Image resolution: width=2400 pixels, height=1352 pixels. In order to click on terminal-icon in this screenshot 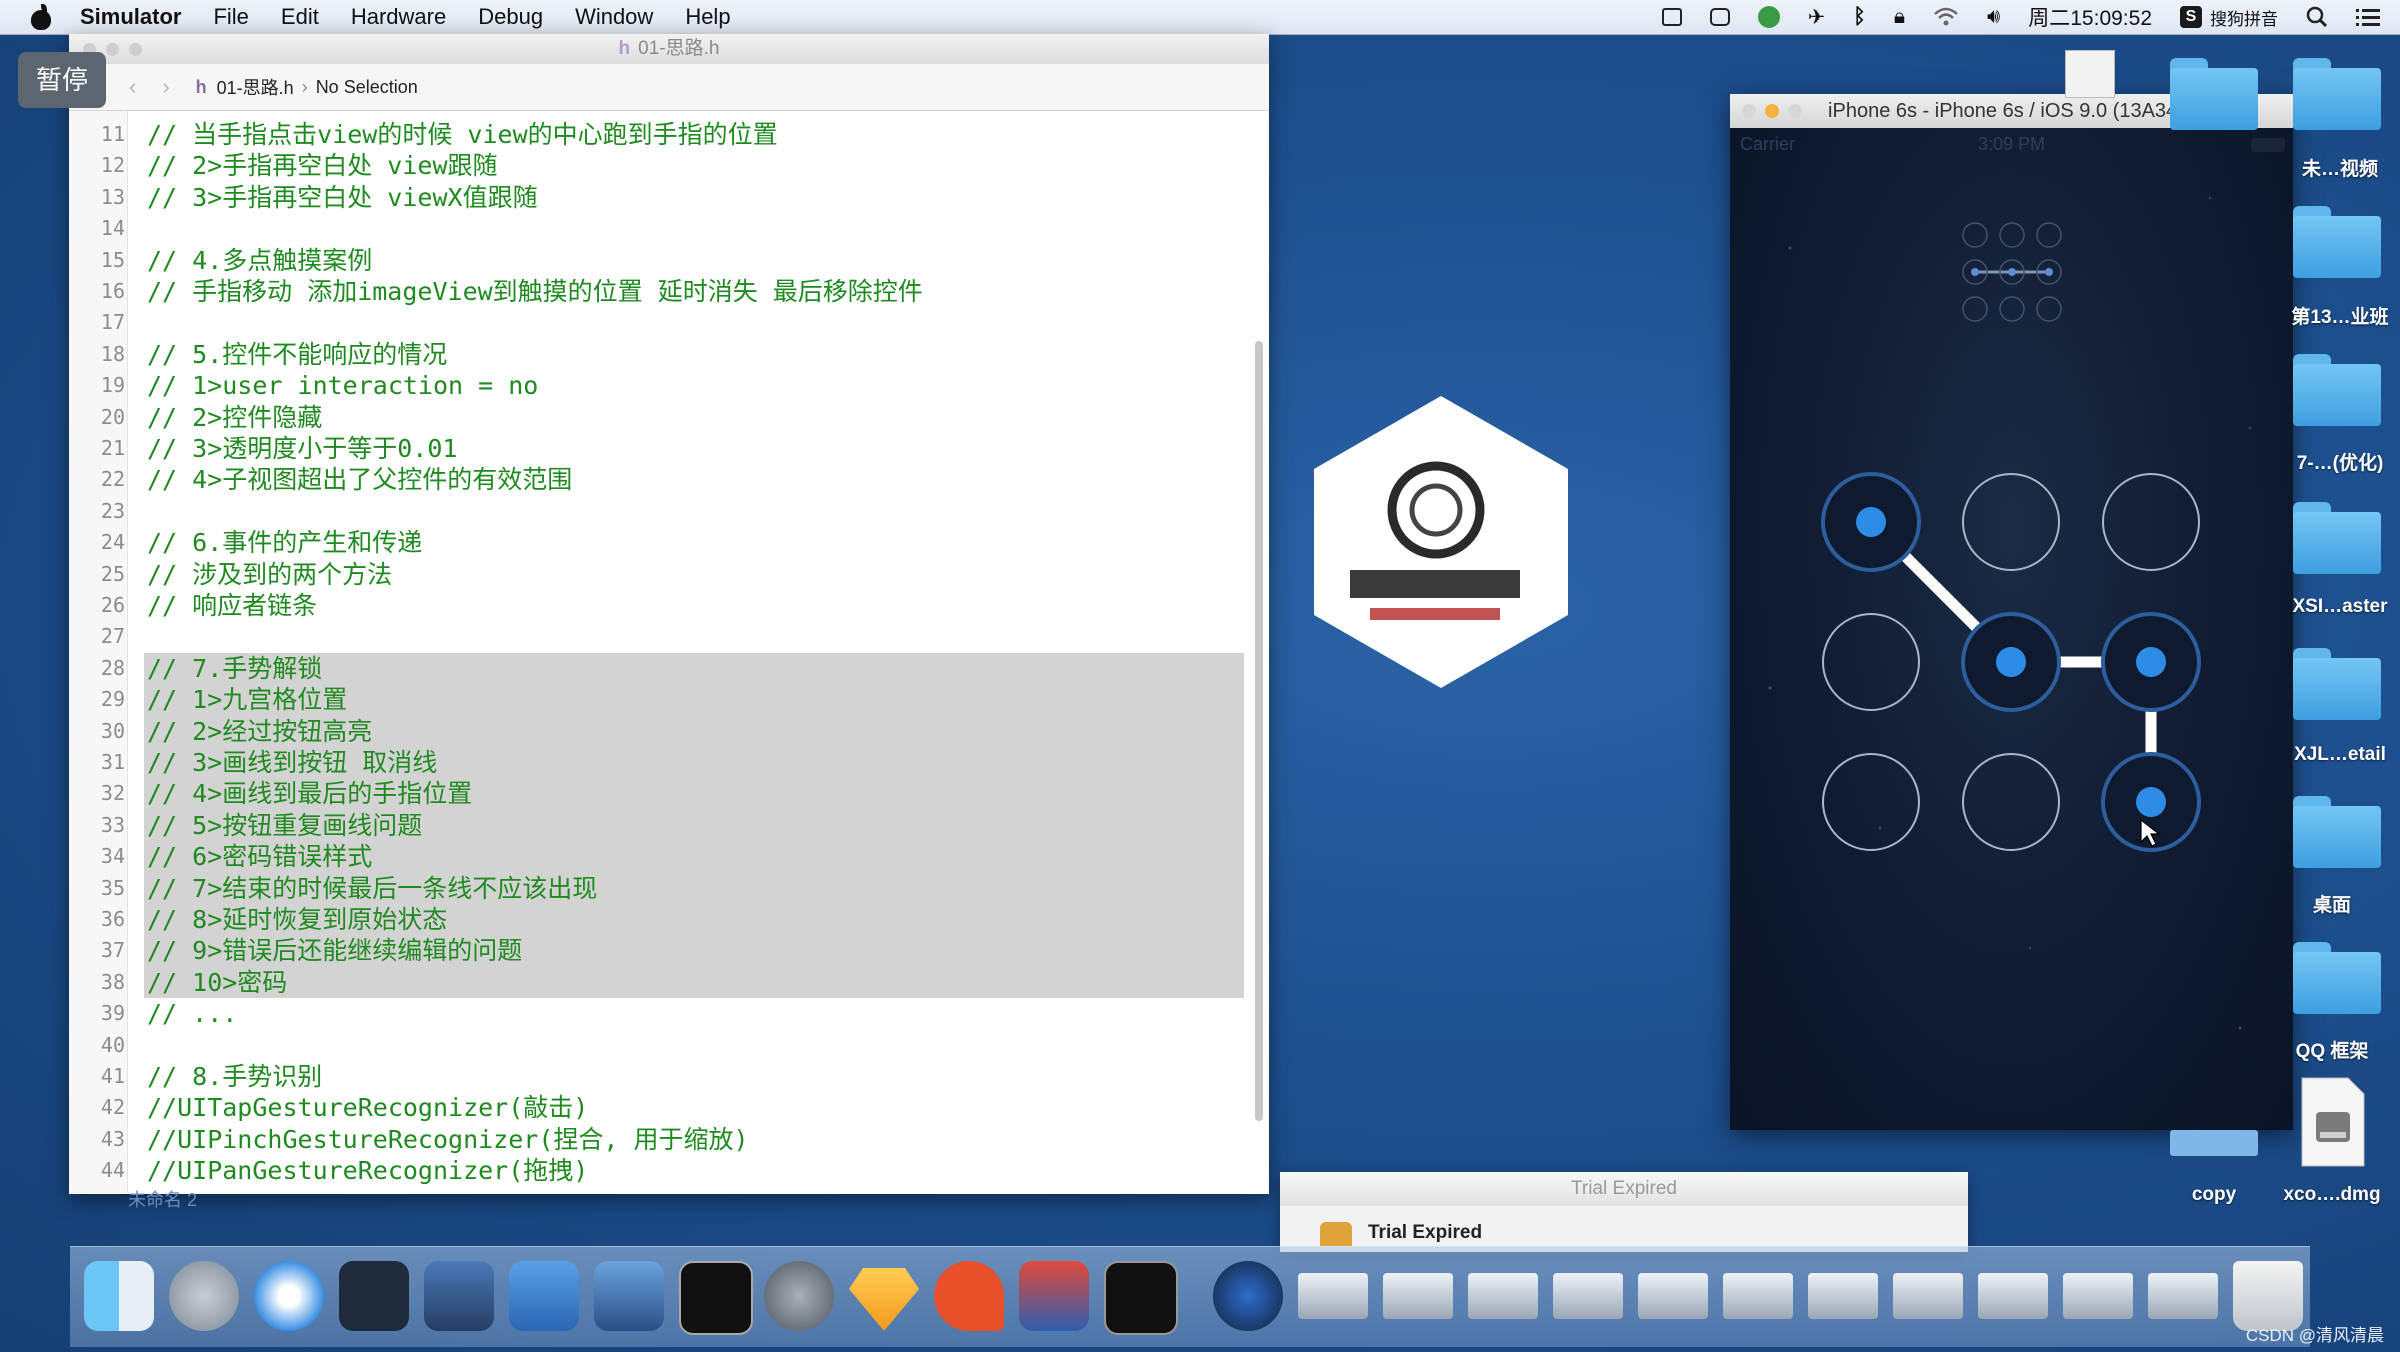, I will do `click(716, 1298)`.